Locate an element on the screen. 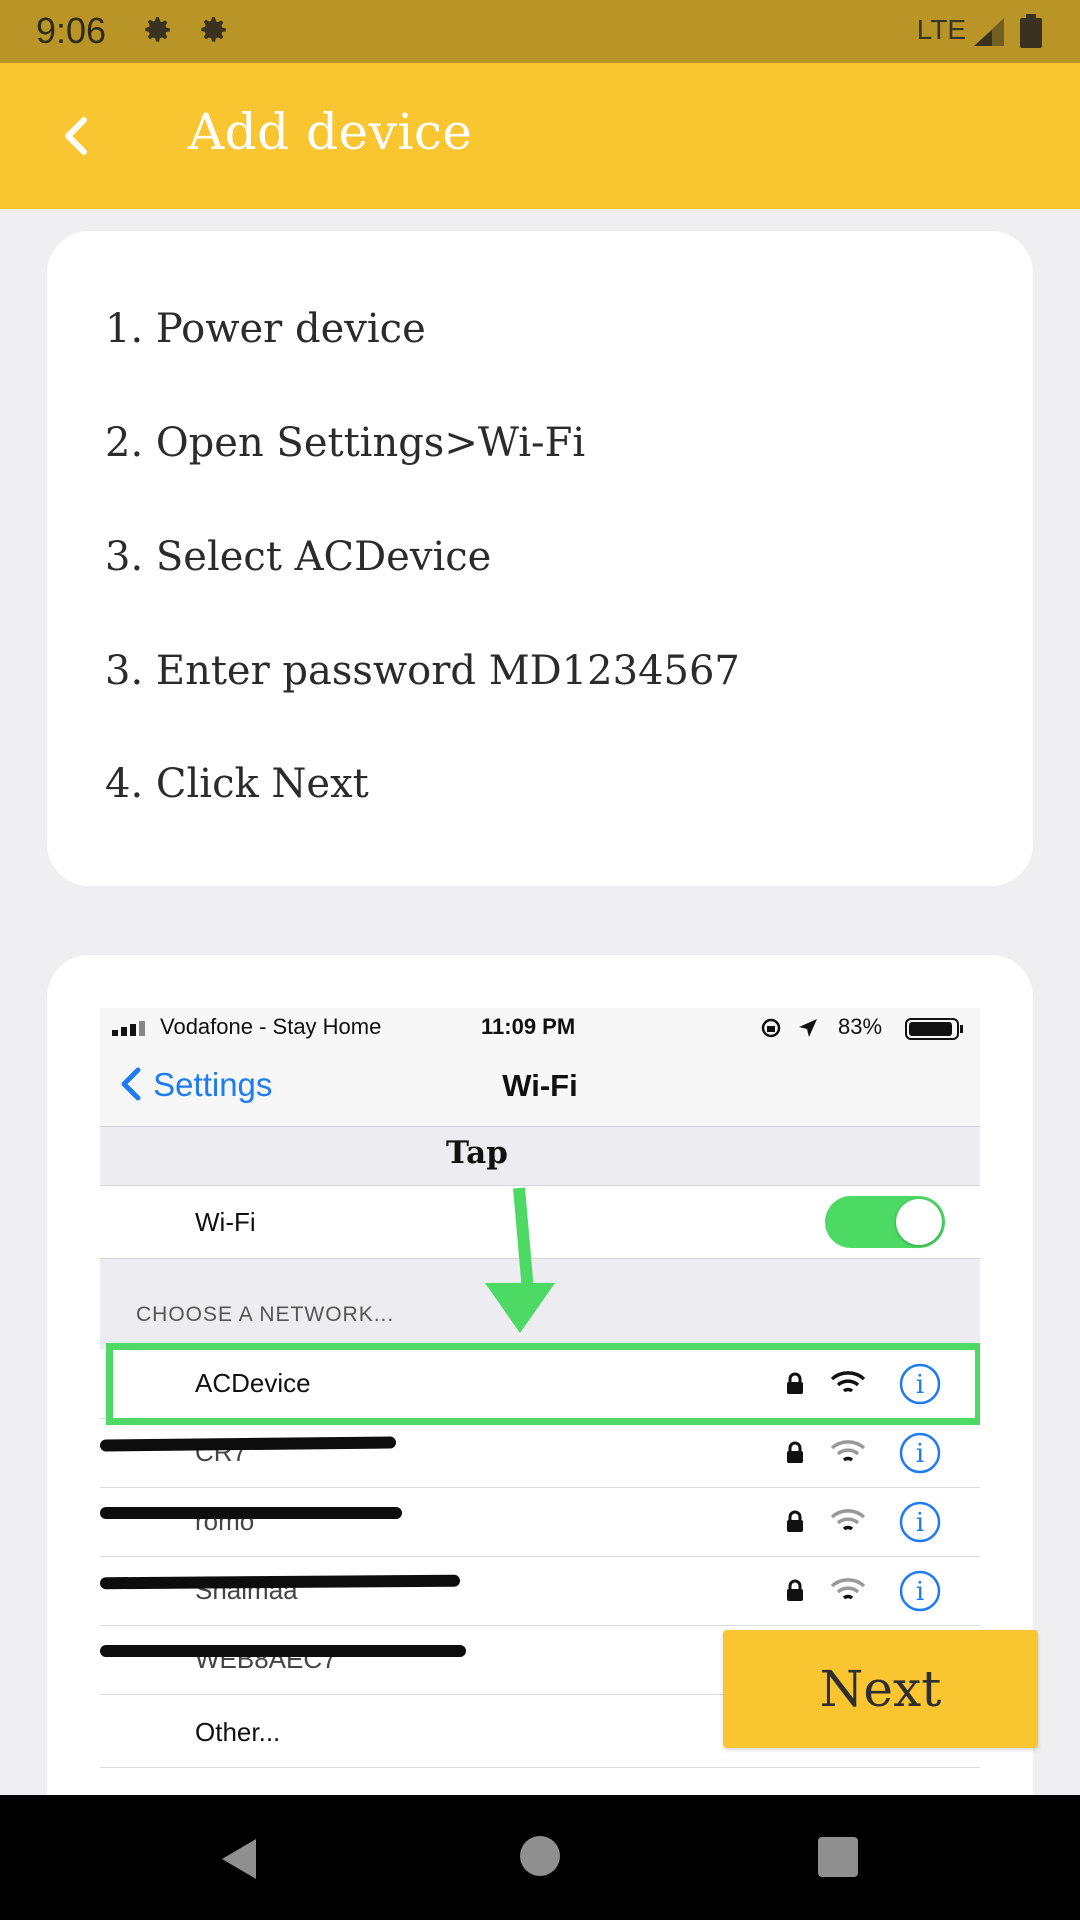  step-text: 3. Select ACDevice is located at coordinates (298, 557).